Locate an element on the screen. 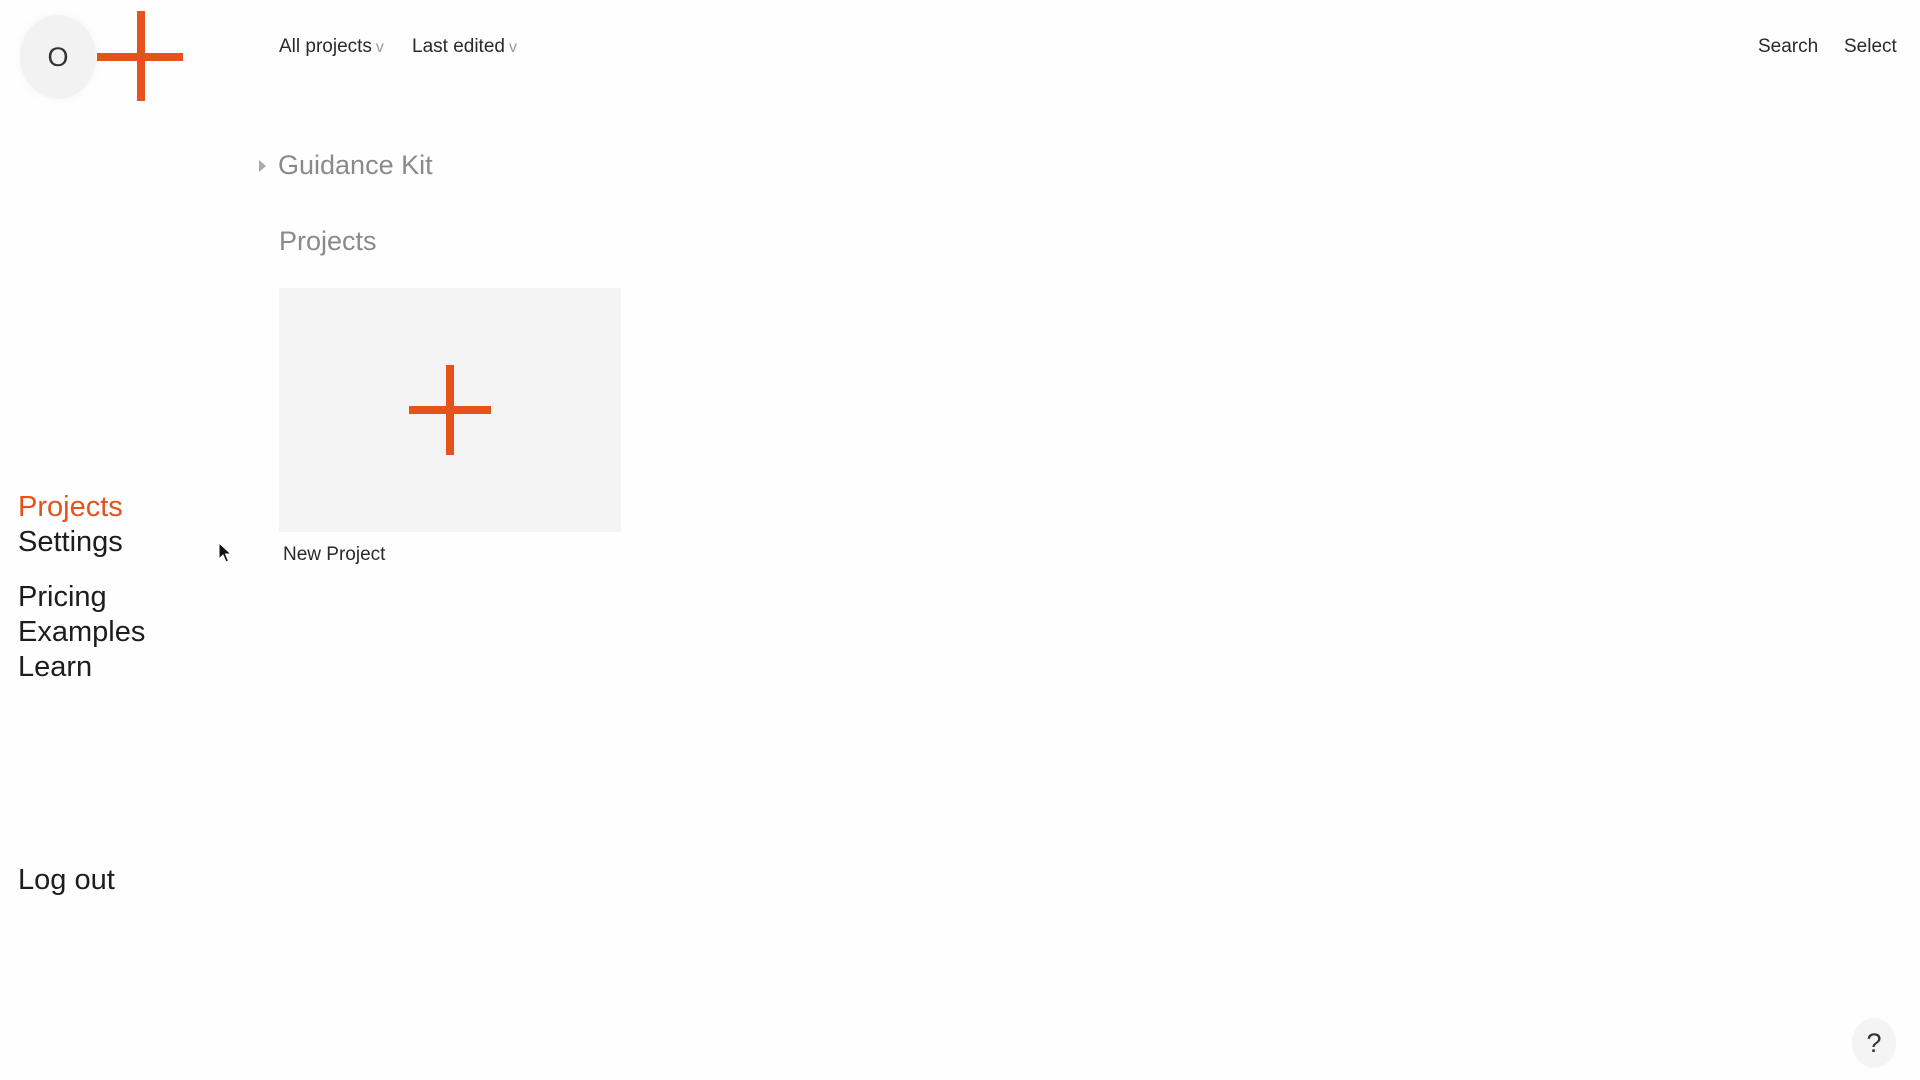 The width and height of the screenshot is (1920, 1080). sidebar-item-projects: Projects is located at coordinates (70, 507).